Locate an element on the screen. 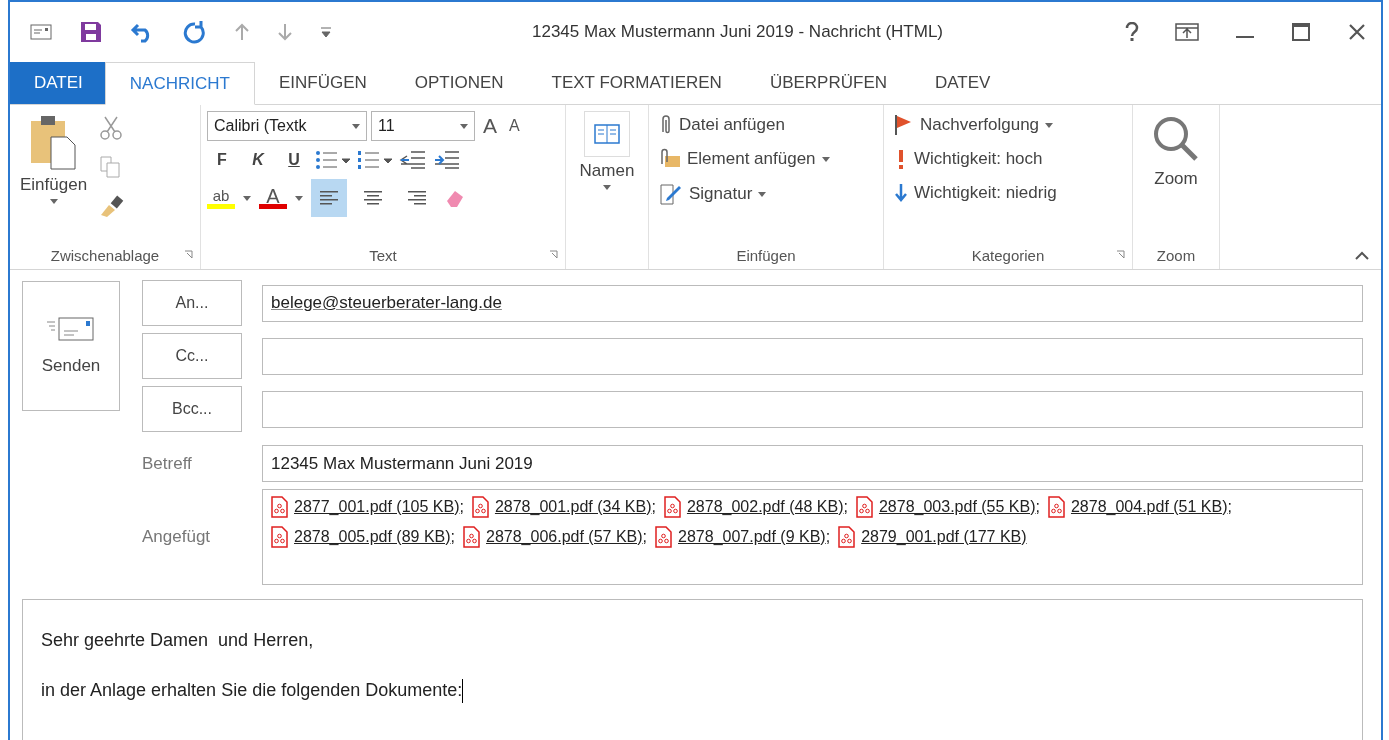 The image size is (1389, 740). subject-field: 12345 Max Mustermann Juni 2019 is located at coordinates (812, 463).